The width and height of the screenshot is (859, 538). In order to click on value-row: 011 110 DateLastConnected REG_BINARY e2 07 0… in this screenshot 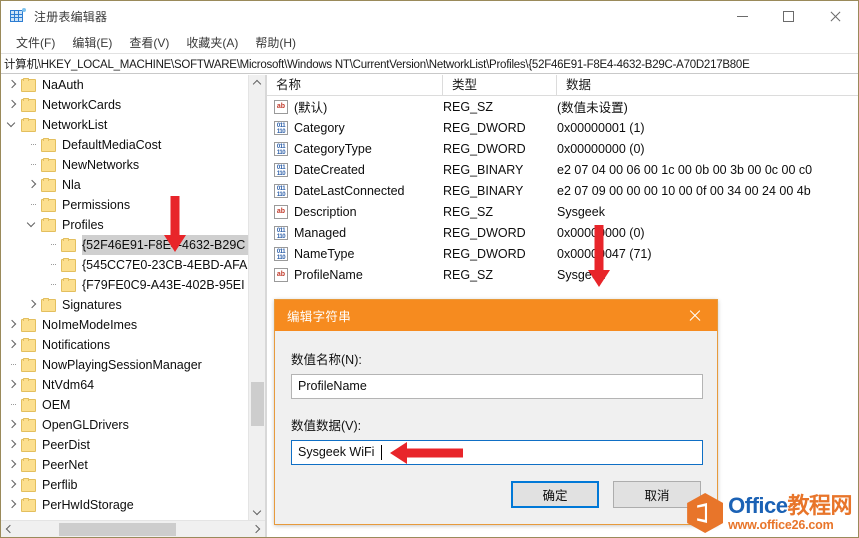, I will do `click(562, 190)`.